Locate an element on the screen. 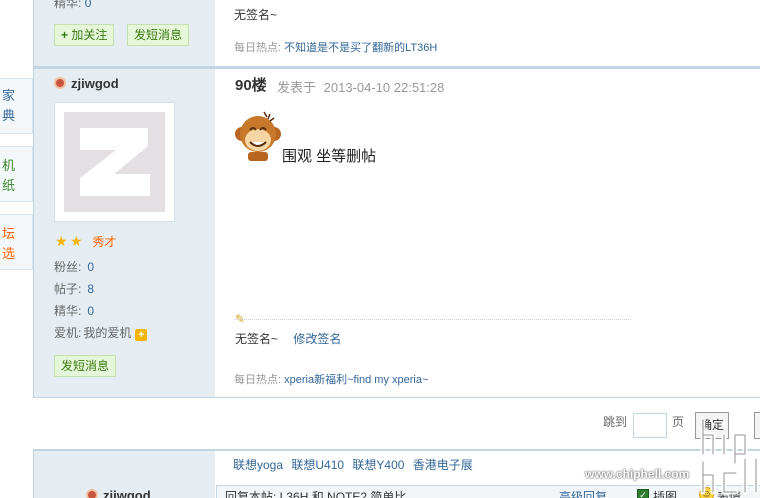 The height and width of the screenshot is (498, 760). side-tab-2: 机 纸 is located at coordinates (16, 174).